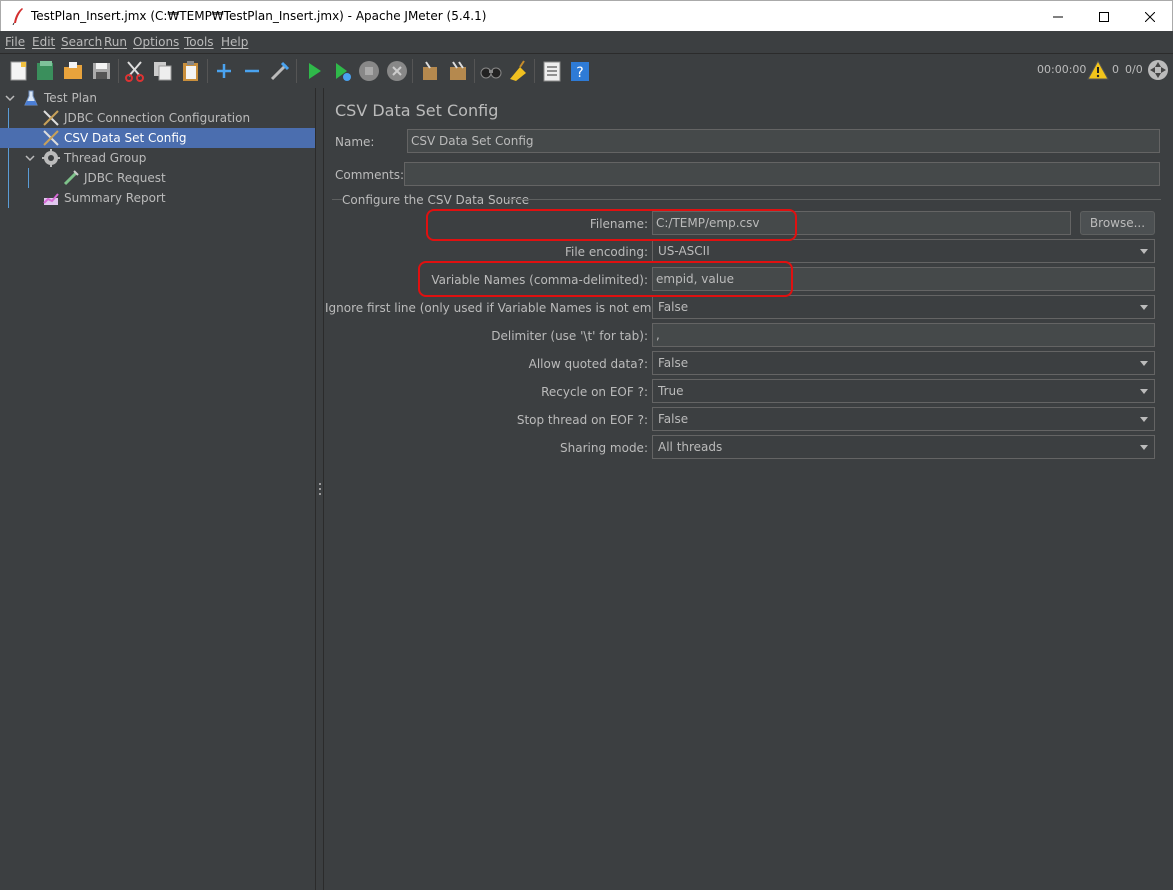  Describe the element at coordinates (783, 141) in the screenshot. I see `name-field` at that location.